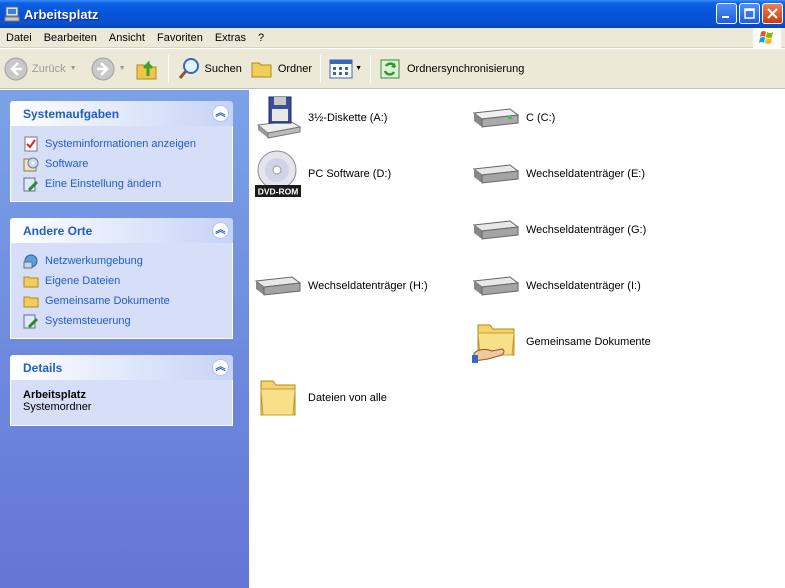 The image size is (785, 588). What do you see at coordinates (341, 68) in the screenshot?
I see `views-icon` at bounding box center [341, 68].